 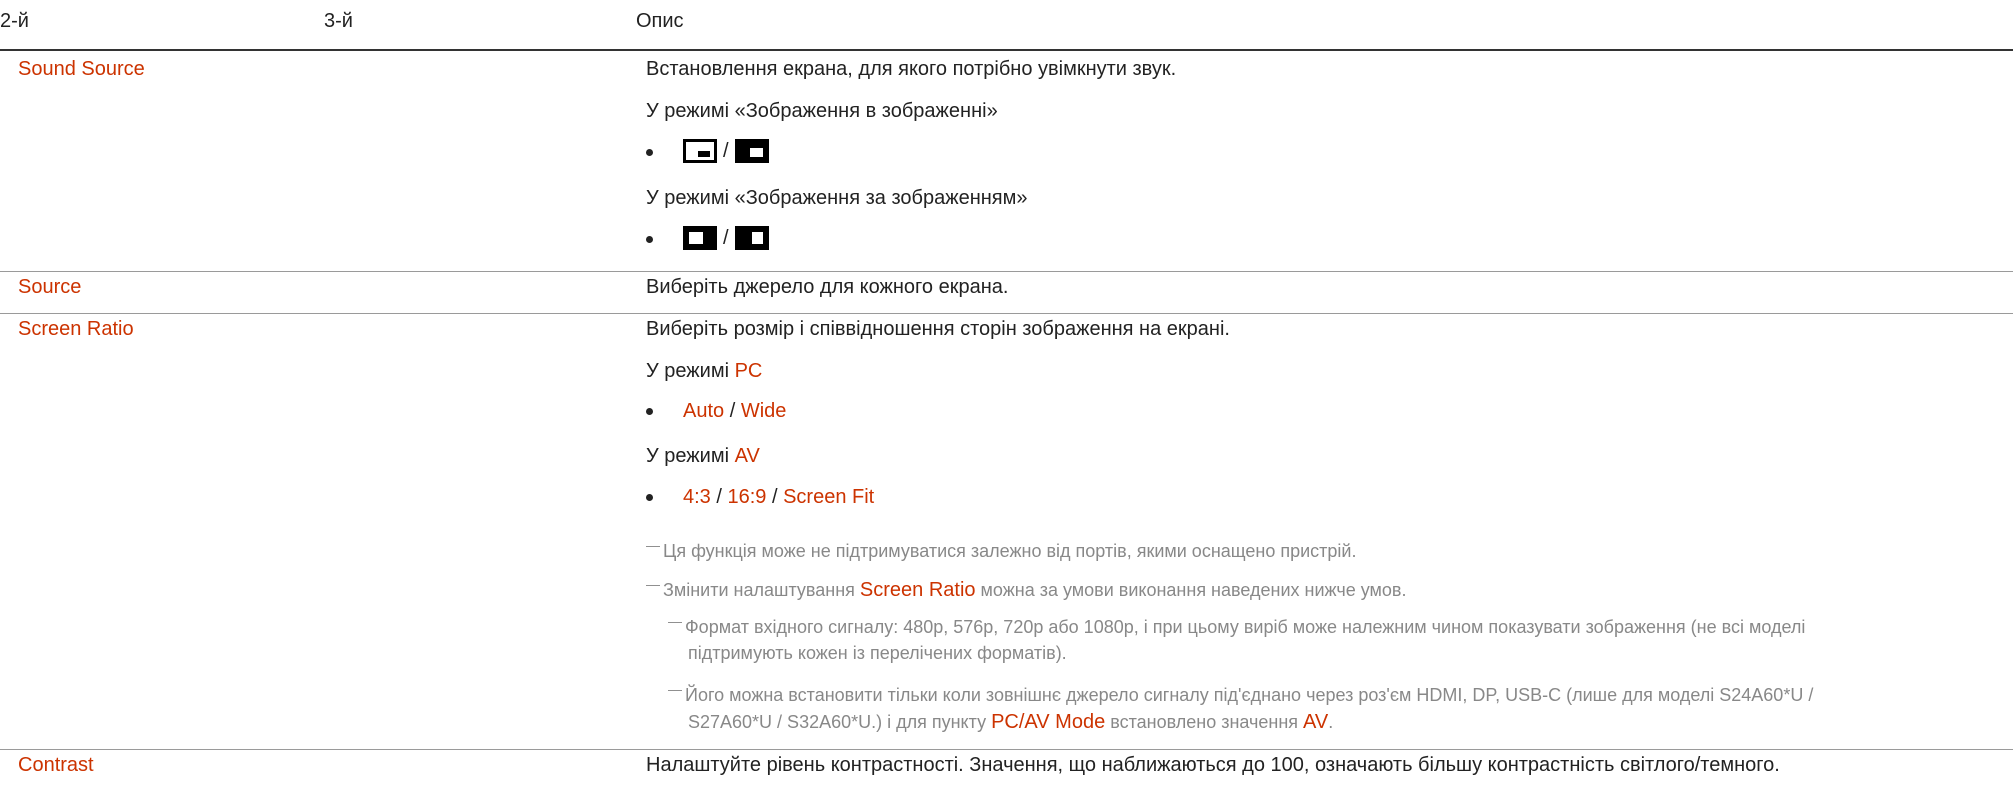 I want to click on pbp-icon-group: /, so click(x=726, y=238).